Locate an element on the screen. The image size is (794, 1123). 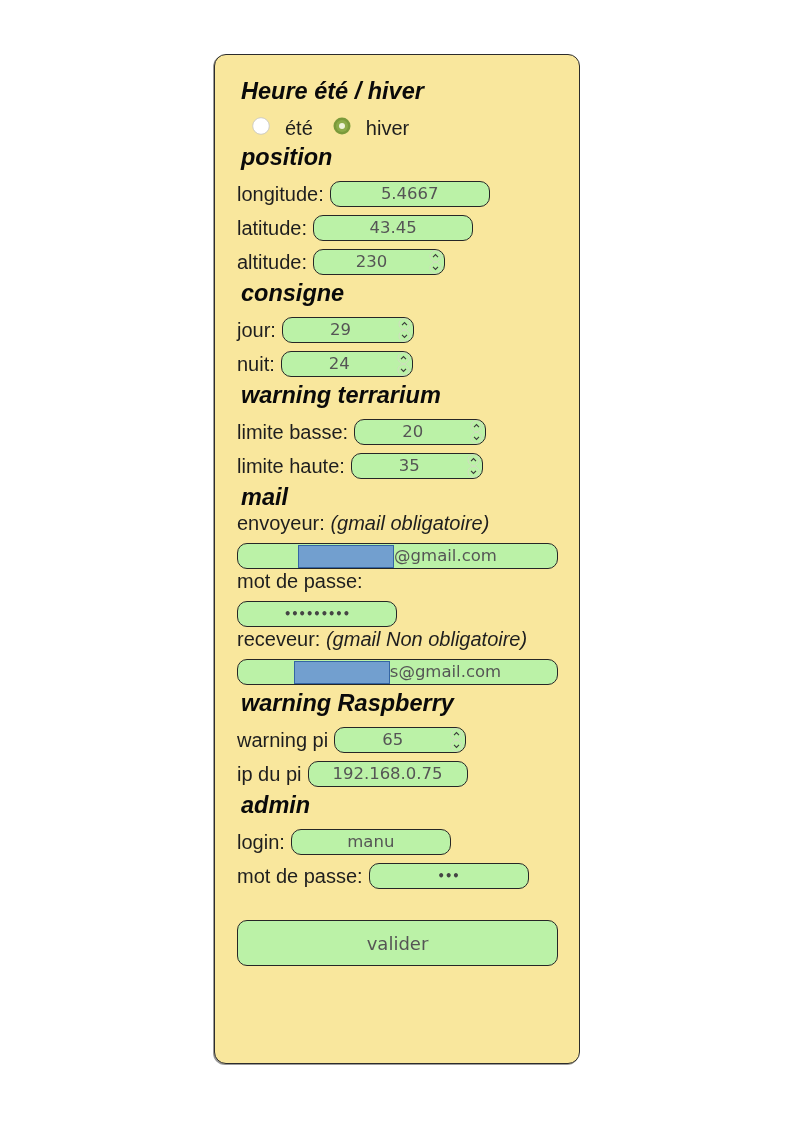
number-field: 65 is located at coordinates (400, 740).